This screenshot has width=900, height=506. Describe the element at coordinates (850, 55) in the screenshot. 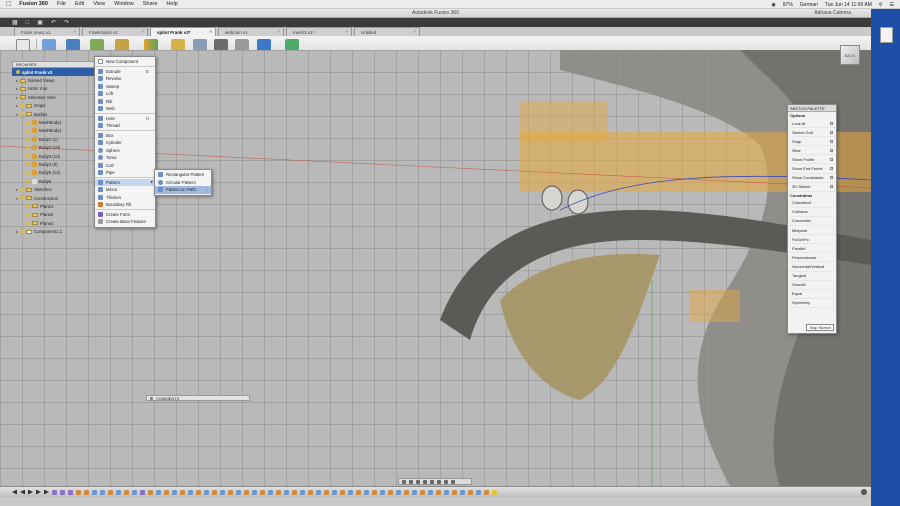

I see `viewcube: BACK` at that location.